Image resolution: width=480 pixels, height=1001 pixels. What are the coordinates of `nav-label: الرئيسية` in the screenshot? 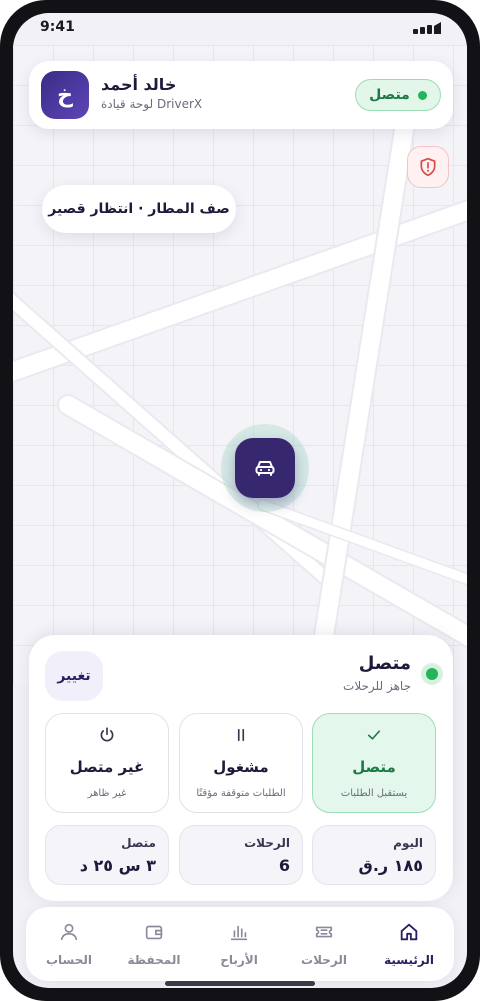 It's located at (409, 960).